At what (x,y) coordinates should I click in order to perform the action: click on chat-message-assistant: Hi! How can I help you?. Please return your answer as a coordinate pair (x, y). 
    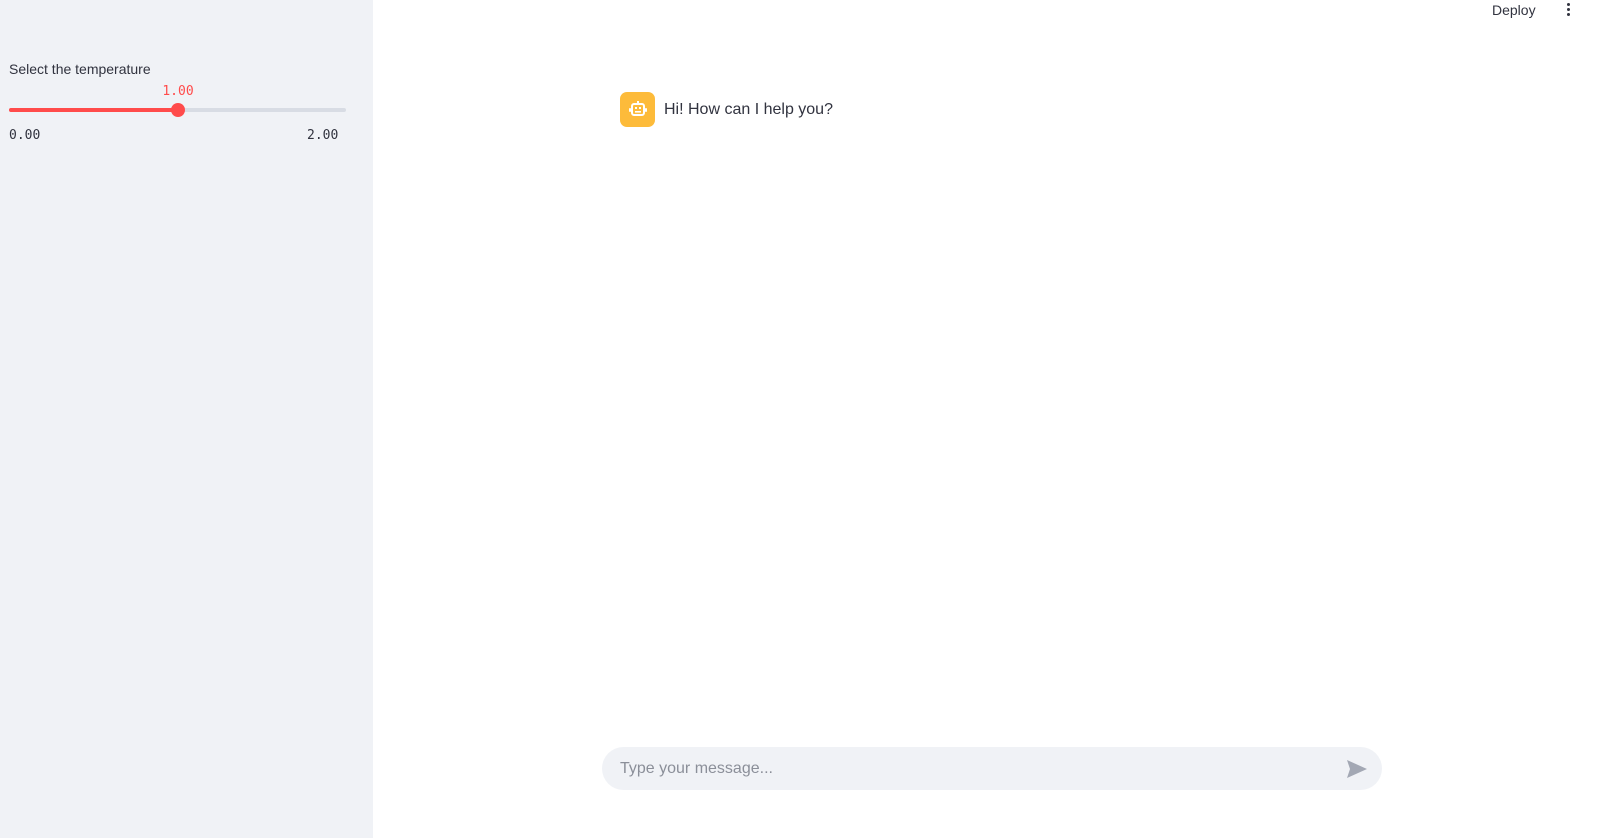
    Looking at the image, I should click on (726, 109).